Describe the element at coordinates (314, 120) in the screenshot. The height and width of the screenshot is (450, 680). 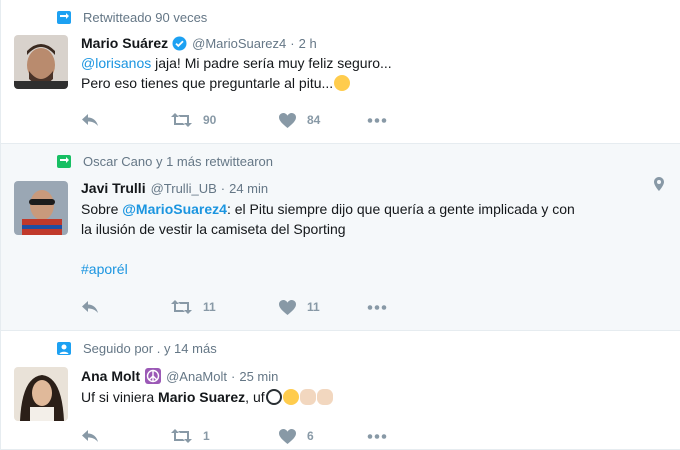
I see `like-count: 84` at that location.